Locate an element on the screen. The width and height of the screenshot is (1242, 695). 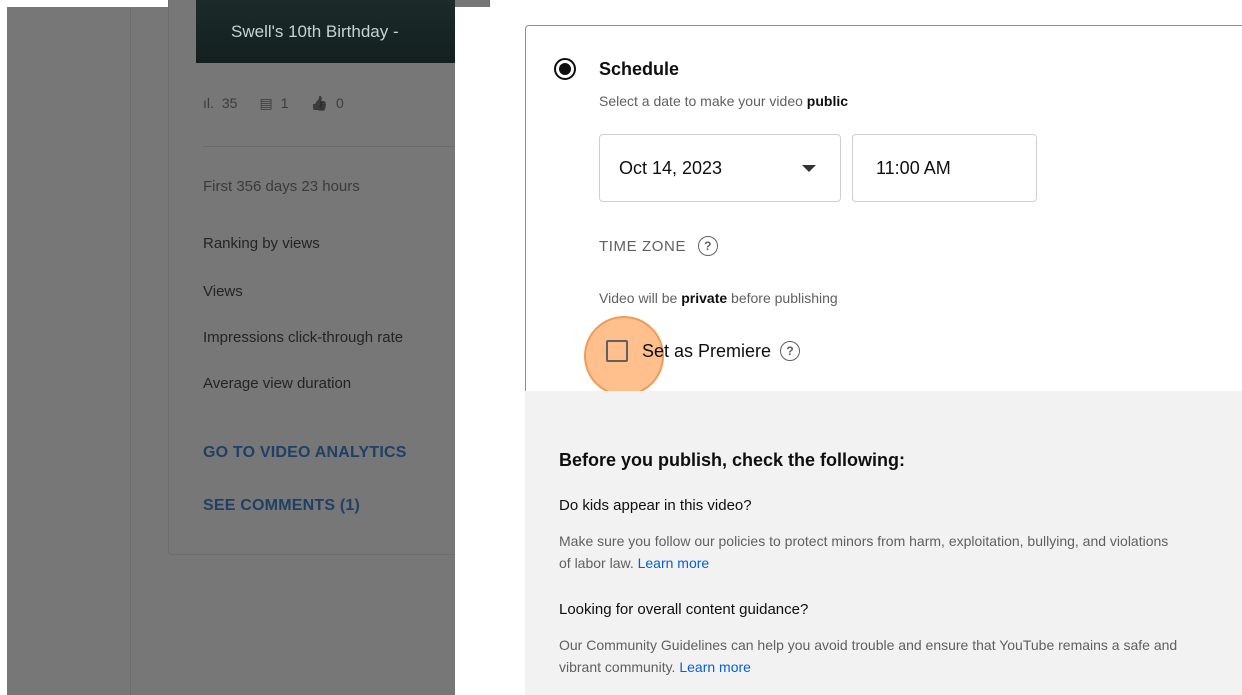
likes-stat: 👍 0 is located at coordinates (327, 103).